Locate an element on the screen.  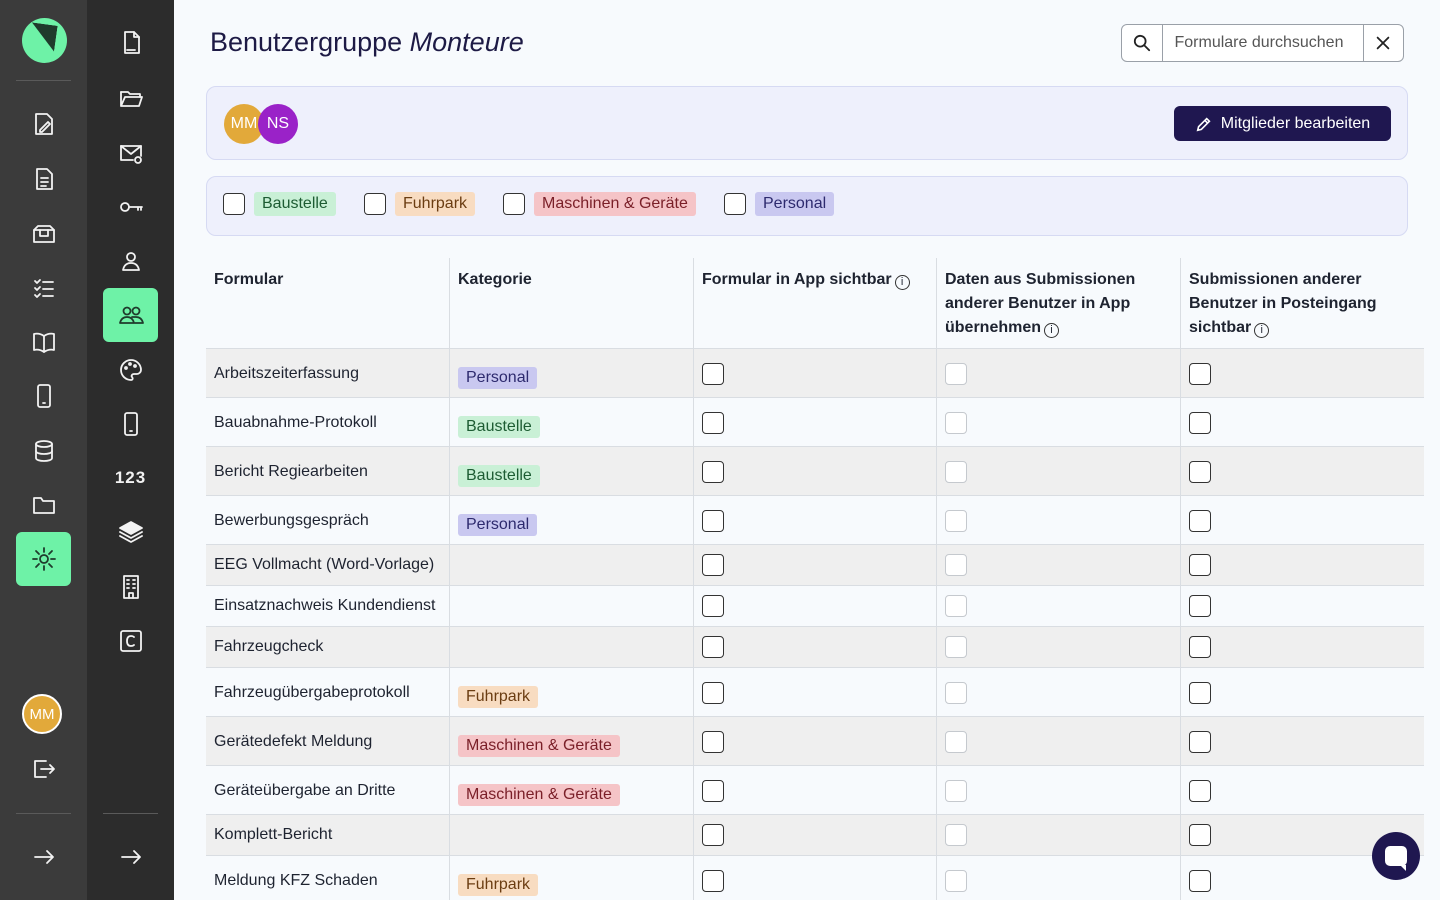
copyright-nav is located at coordinates (130, 641).